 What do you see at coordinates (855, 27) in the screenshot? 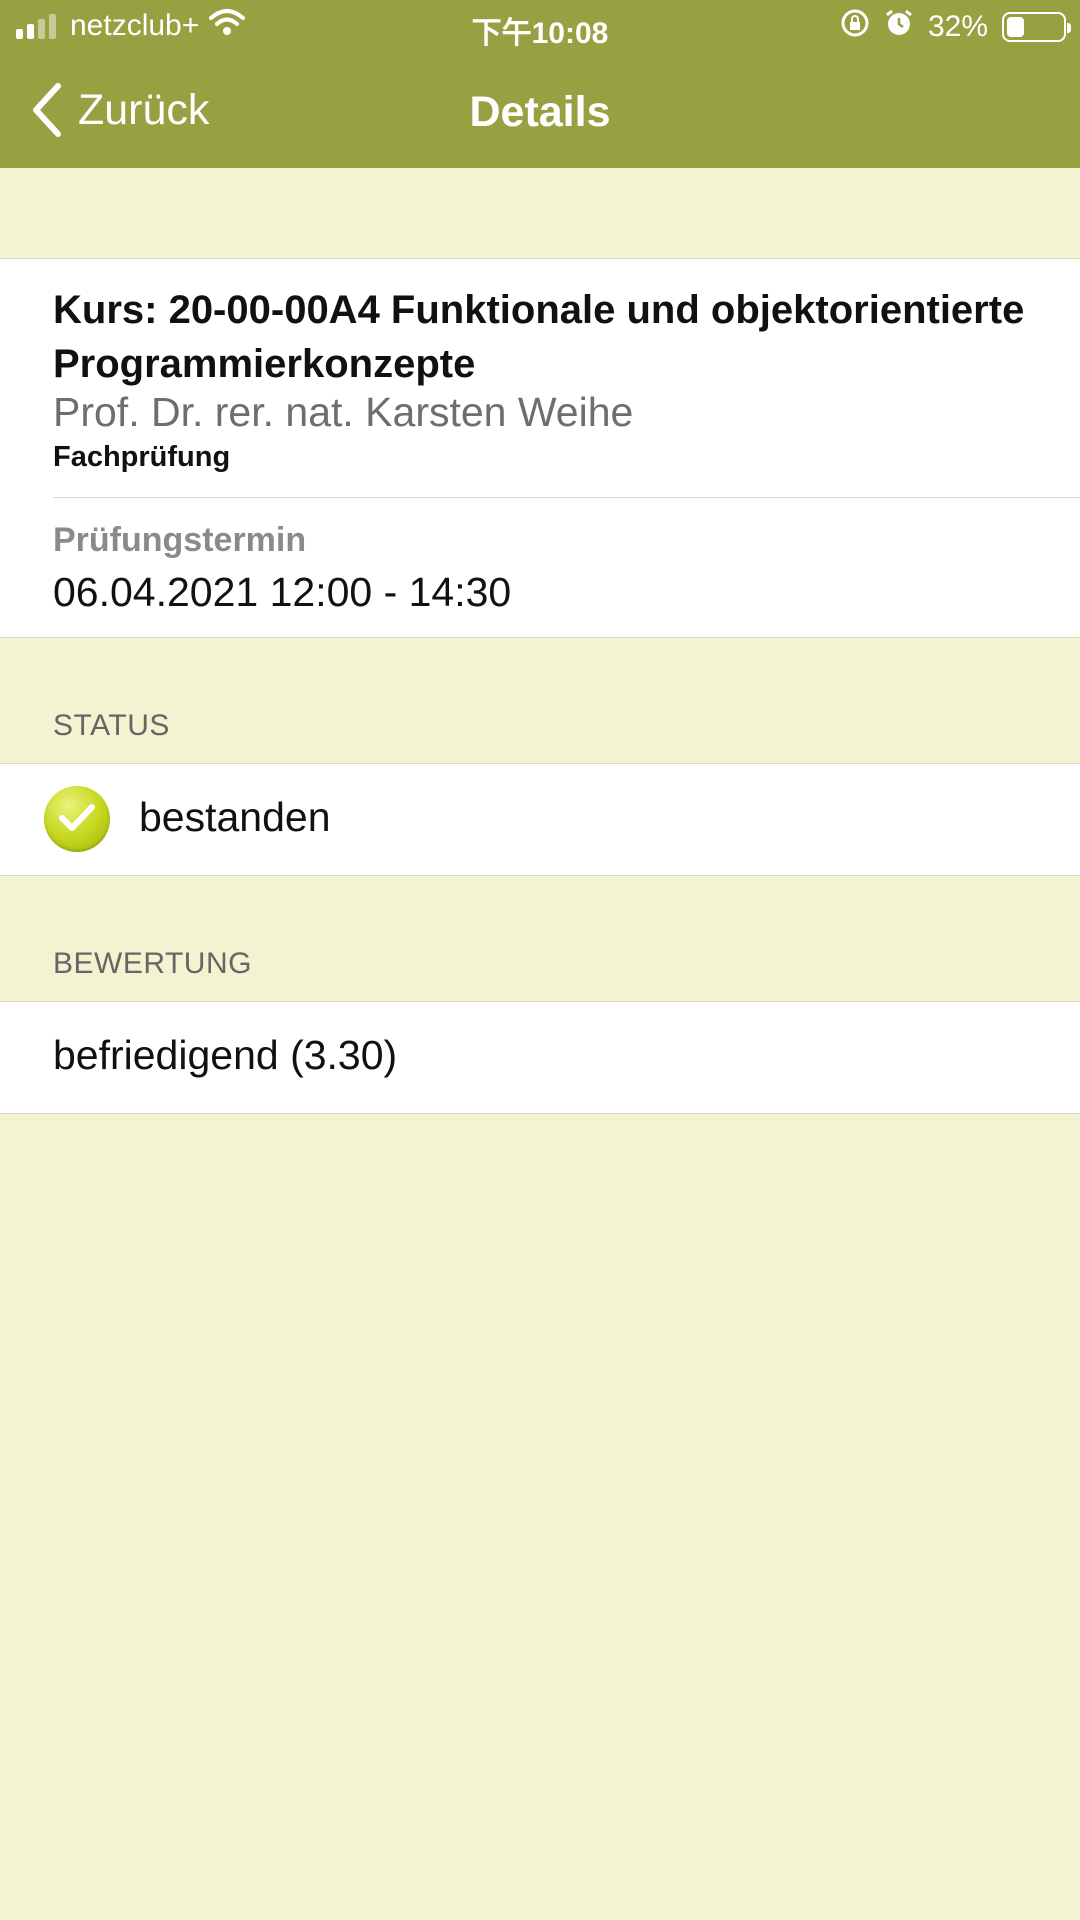
I see `rotation-lock-icon` at bounding box center [855, 27].